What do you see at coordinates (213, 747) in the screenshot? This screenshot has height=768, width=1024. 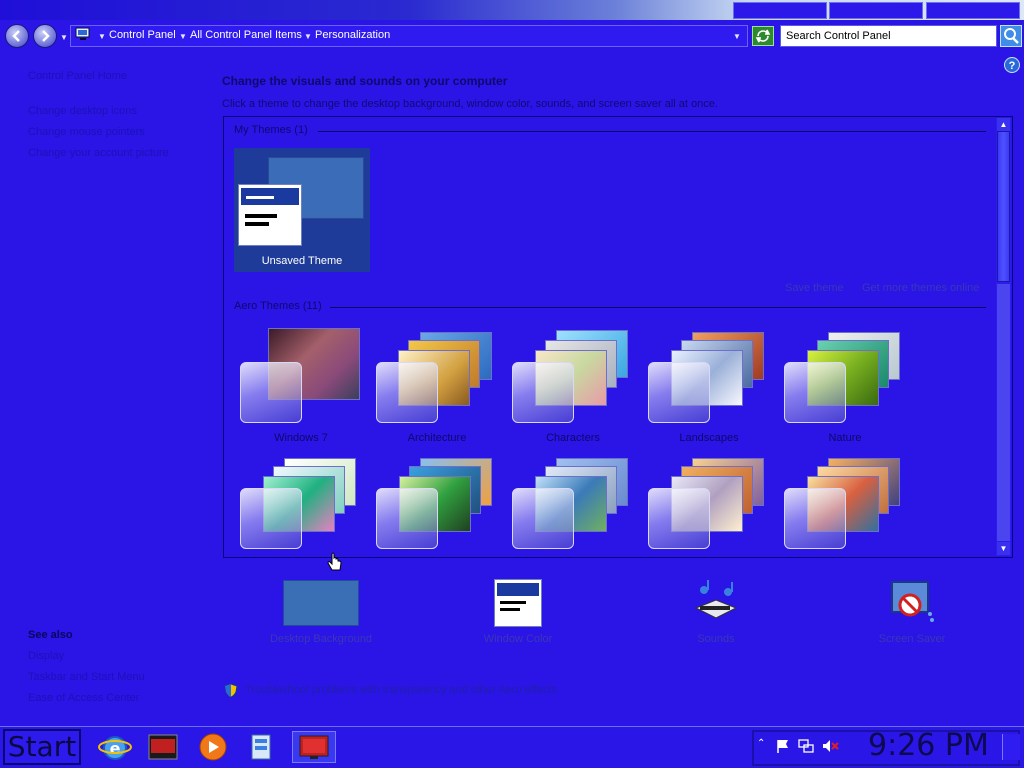 I see `windows-media-player-icon` at bounding box center [213, 747].